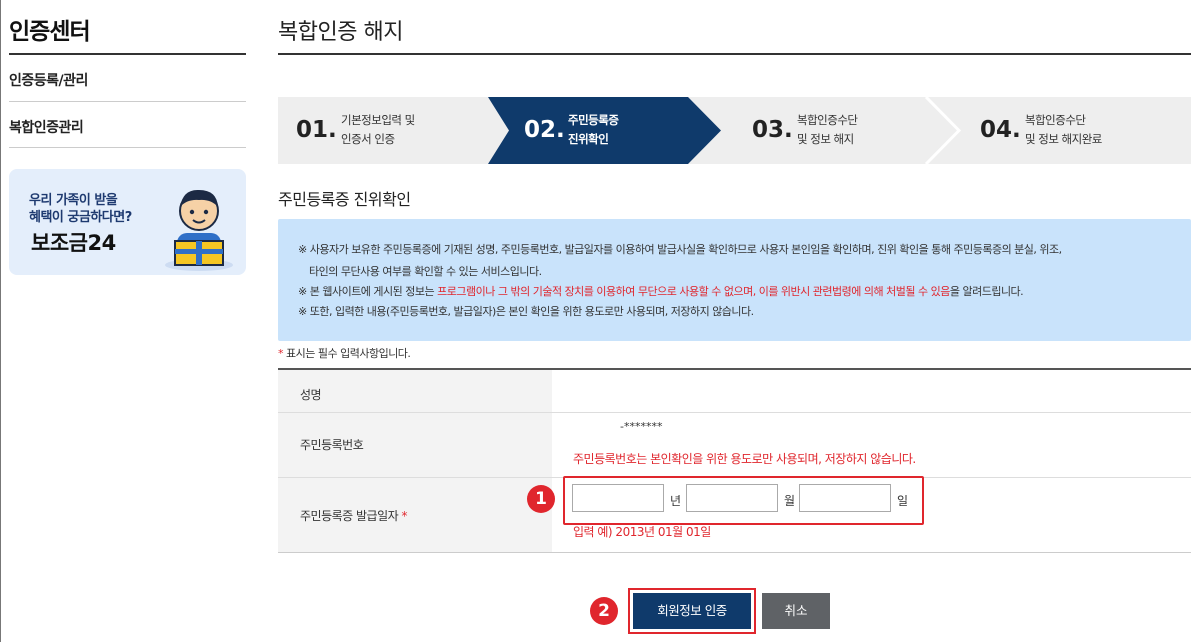  I want to click on step-number: 03., so click(772, 130).